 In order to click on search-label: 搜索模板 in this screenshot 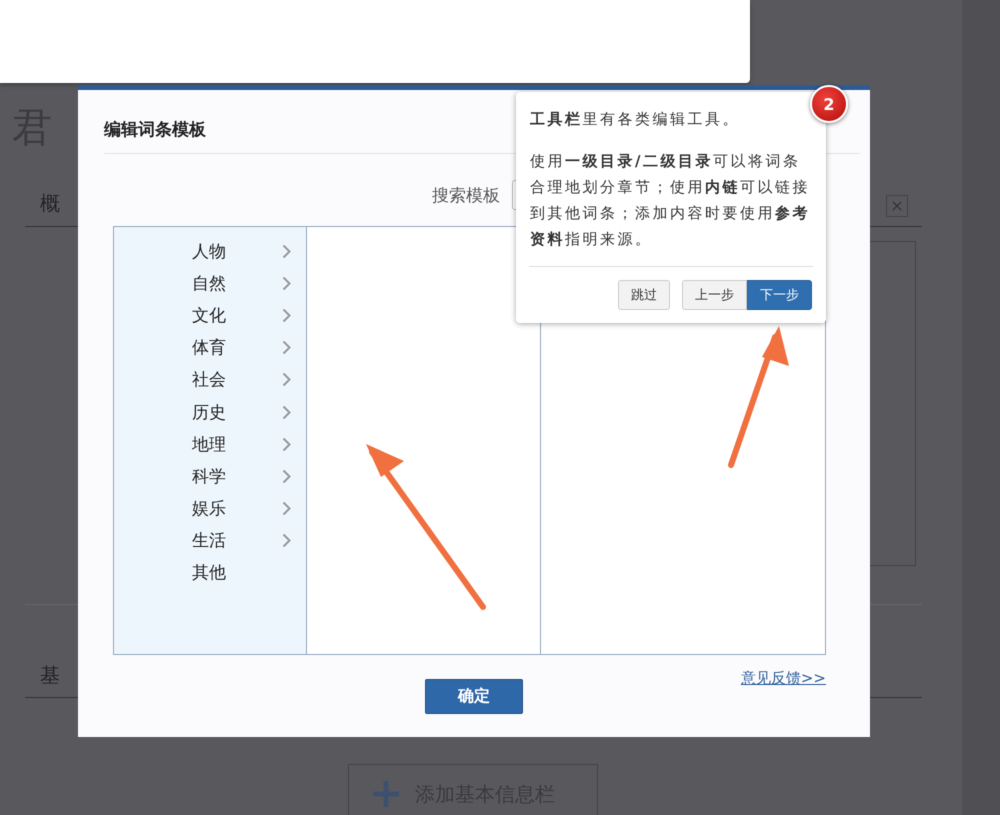, I will do `click(466, 195)`.